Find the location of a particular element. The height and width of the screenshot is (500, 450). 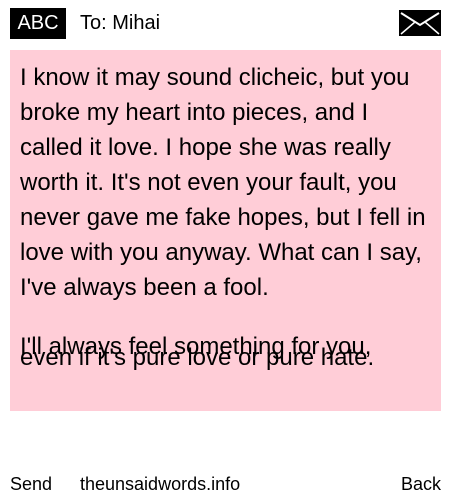

site-label: theunsaidwords.info is located at coordinates (160, 484).